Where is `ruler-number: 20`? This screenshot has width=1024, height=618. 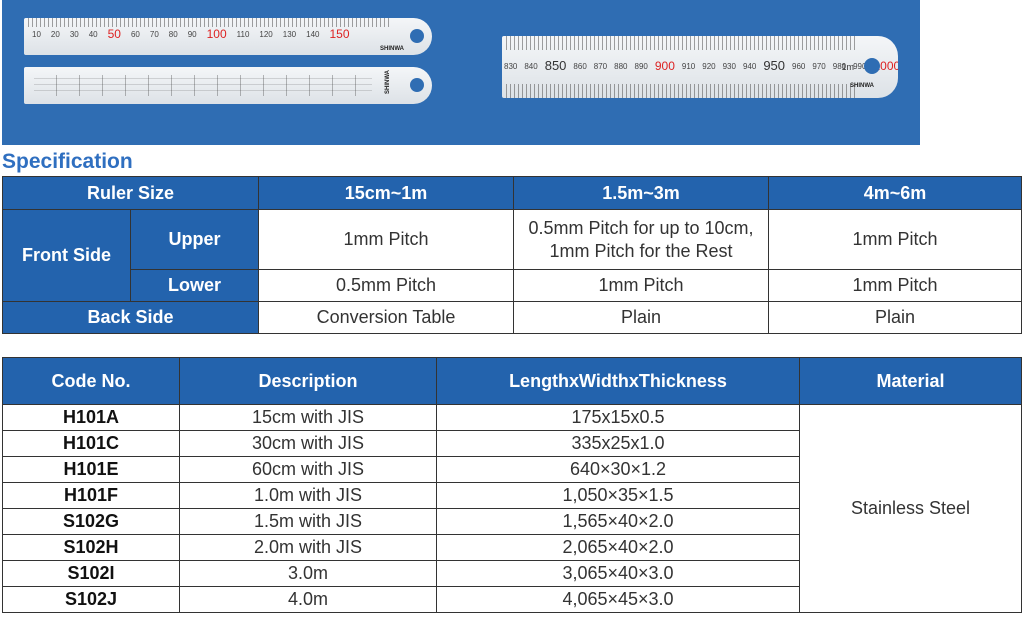
ruler-number: 20 is located at coordinates (55, 34).